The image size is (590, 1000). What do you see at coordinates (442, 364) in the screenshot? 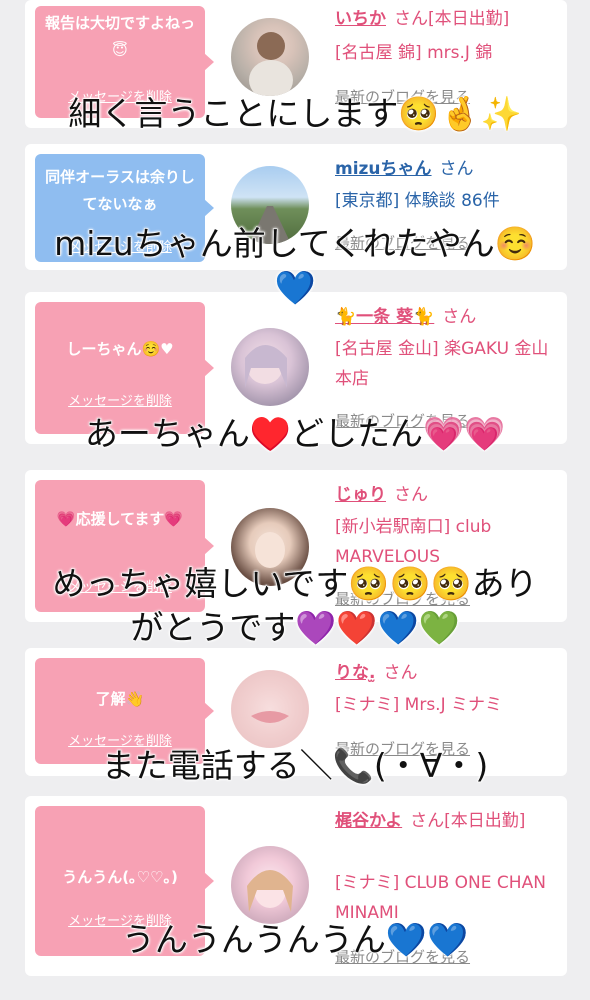
I see `shop-info: [名古屋 金山] 楽GAKU 金山本店` at bounding box center [442, 364].